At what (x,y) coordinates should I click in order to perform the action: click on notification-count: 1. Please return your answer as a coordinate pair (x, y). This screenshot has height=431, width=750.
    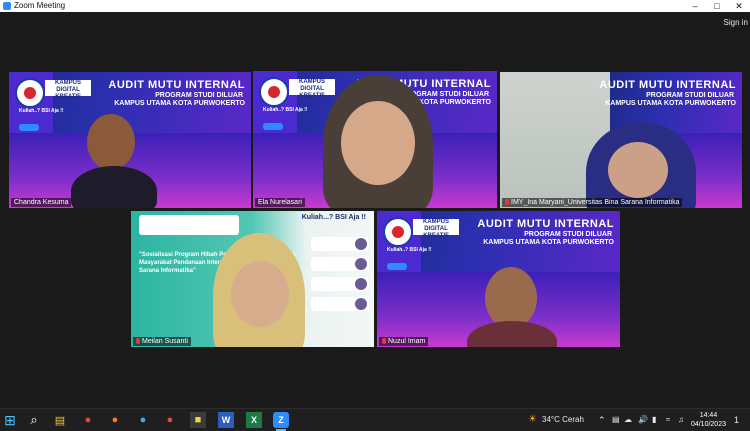
    Looking at the image, I should click on (737, 420).